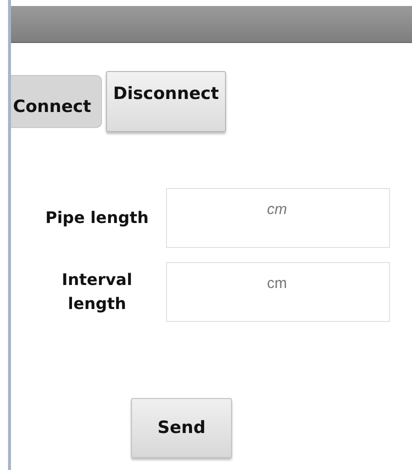 The width and height of the screenshot is (412, 470). I want to click on connection-button: Disconnect, so click(166, 101).